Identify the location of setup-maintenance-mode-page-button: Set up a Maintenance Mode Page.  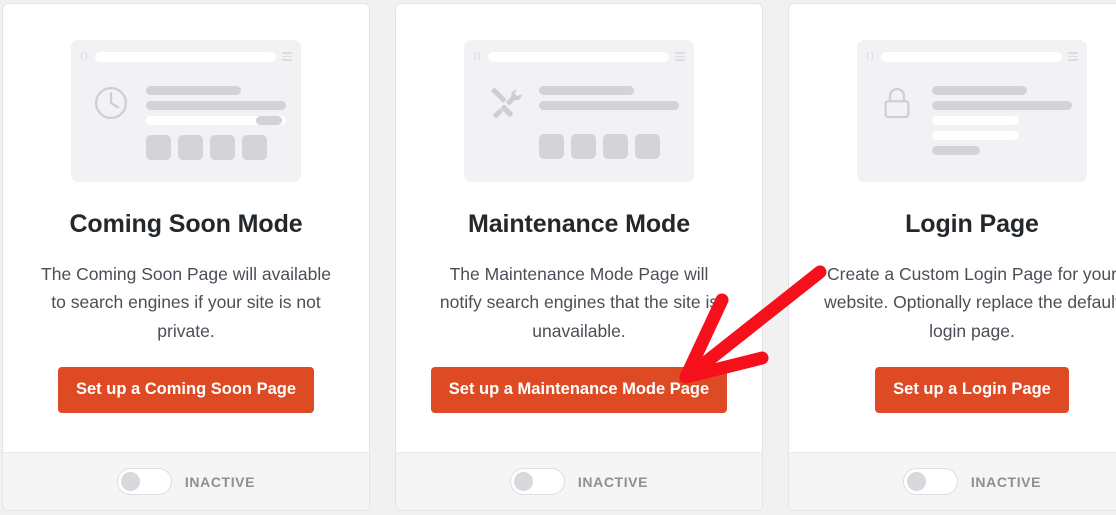
(579, 390).